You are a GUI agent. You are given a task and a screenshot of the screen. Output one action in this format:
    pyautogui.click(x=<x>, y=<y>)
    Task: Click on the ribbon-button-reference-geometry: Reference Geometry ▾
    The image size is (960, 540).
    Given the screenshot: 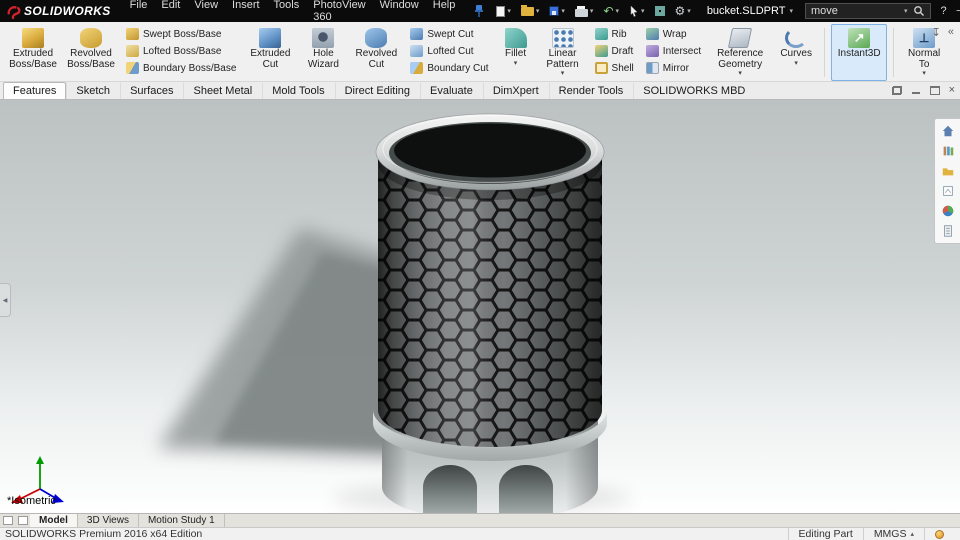 What is the action you would take?
    pyautogui.click(x=740, y=52)
    